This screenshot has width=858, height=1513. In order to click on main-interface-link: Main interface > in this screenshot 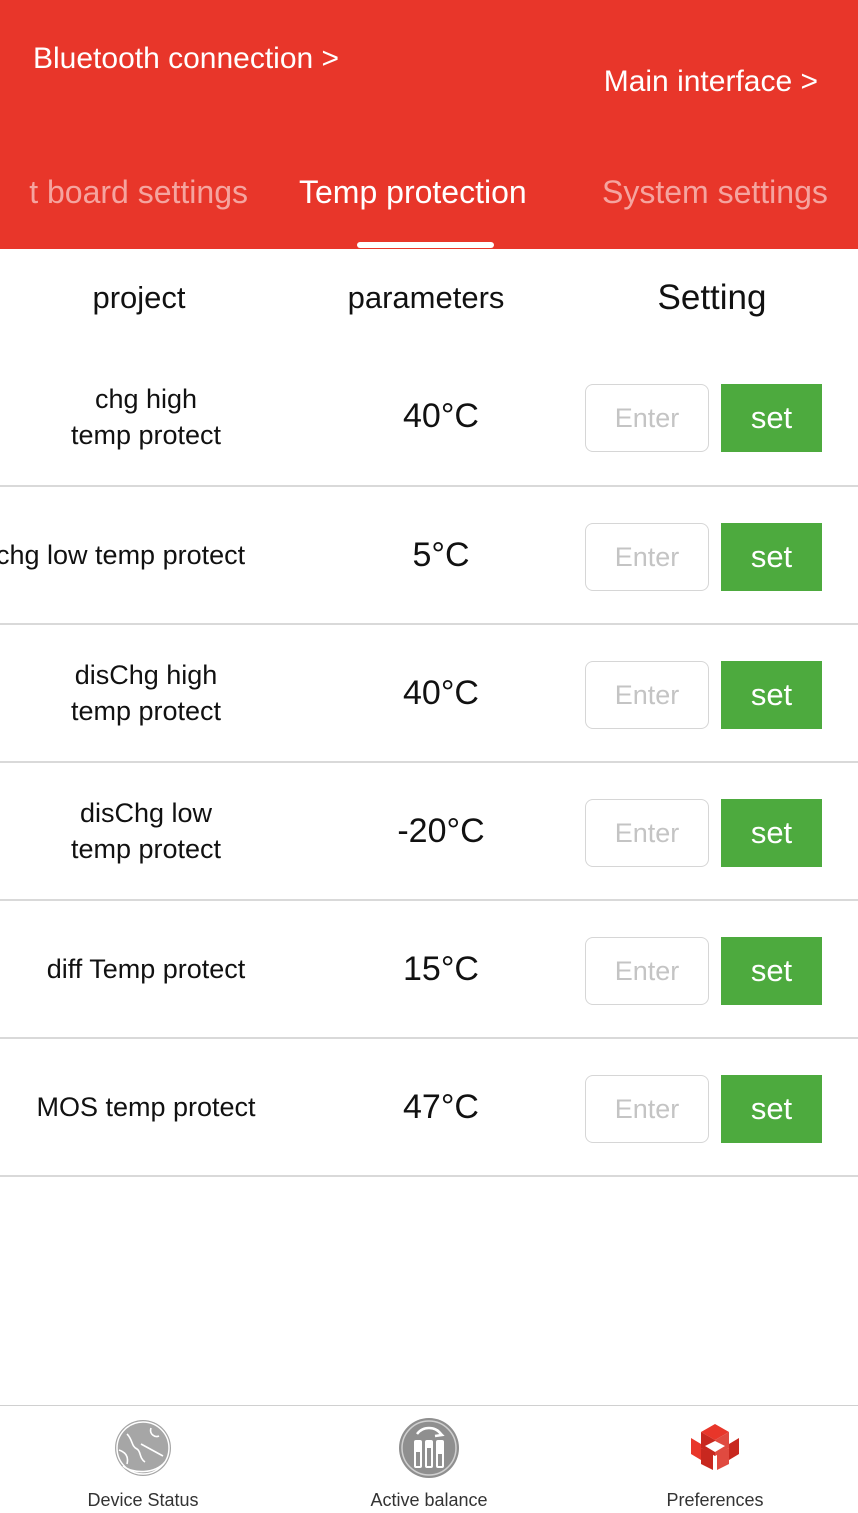, I will do `click(711, 82)`.